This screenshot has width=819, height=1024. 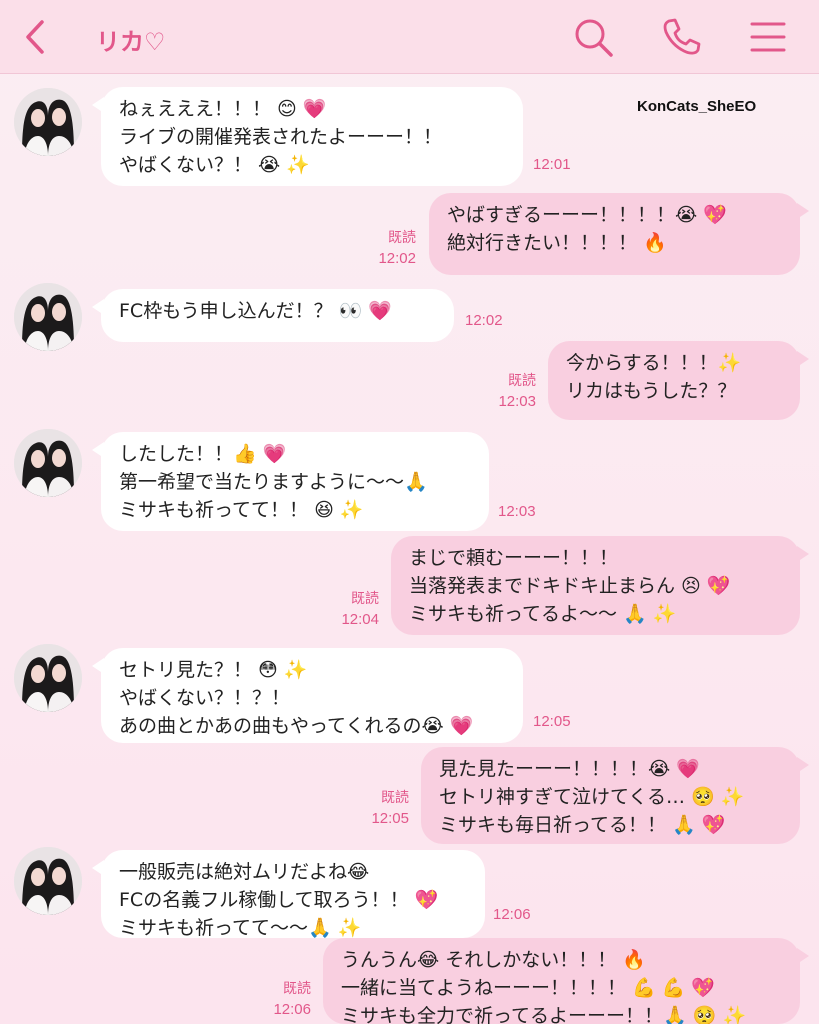 I want to click on incoming-message-bubble: セトリ見た？！ 😳 ✨ やばくない？！？！ あの曲とかあの曲もやってくれるの😭 💗, so click(x=307, y=695).